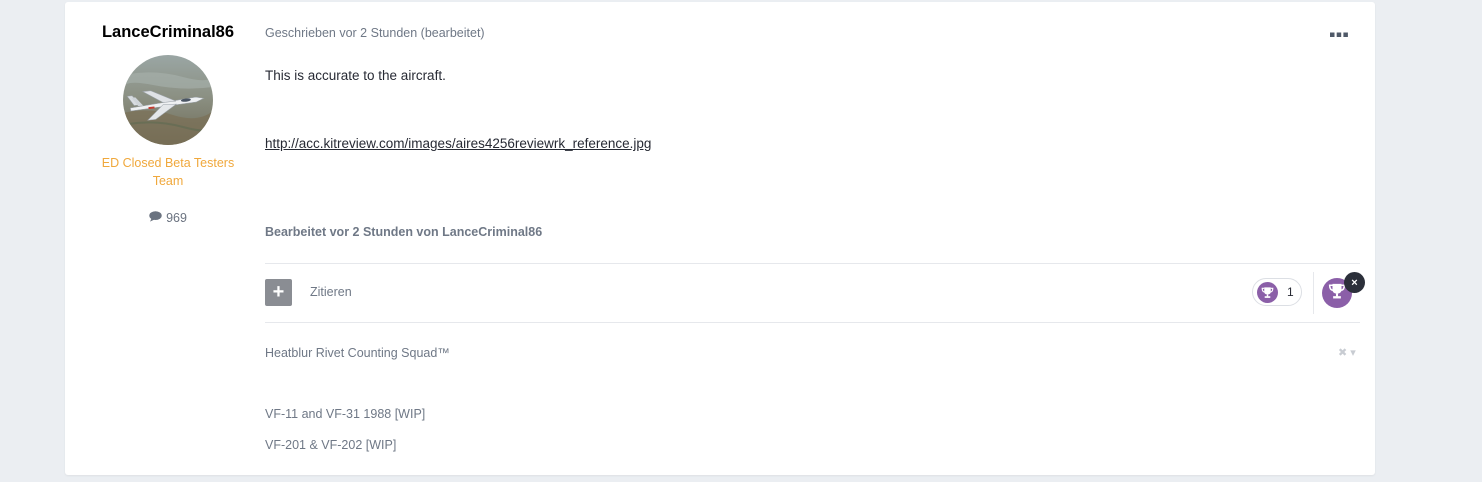 The height and width of the screenshot is (482, 1482). Describe the element at coordinates (1313, 293) in the screenshot. I see `reaction-separator` at that location.